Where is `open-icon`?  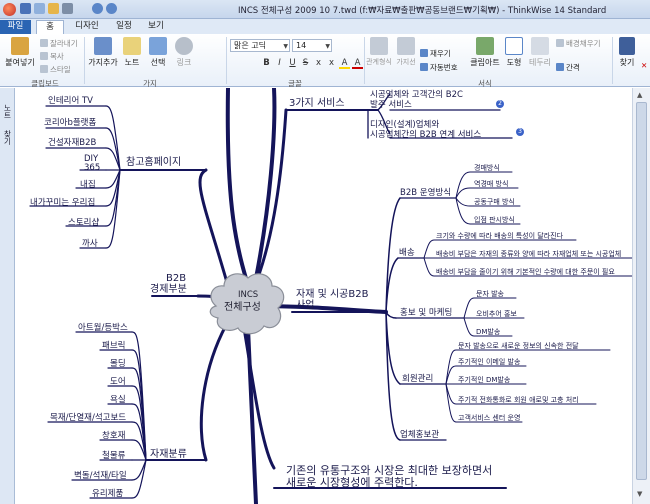 open-icon is located at coordinates (53, 8).